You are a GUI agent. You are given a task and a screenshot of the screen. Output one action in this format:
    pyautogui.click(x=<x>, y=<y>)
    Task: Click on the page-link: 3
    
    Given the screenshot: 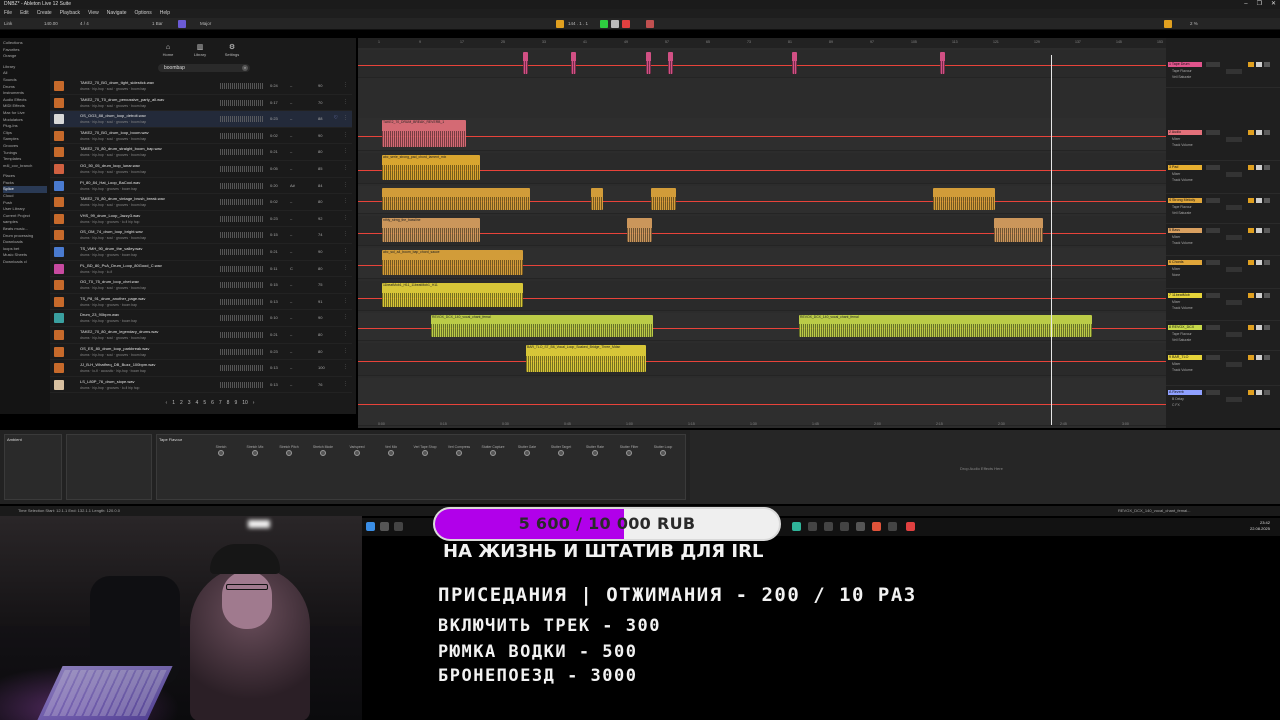 What is the action you would take?
    pyautogui.click(x=189, y=404)
    